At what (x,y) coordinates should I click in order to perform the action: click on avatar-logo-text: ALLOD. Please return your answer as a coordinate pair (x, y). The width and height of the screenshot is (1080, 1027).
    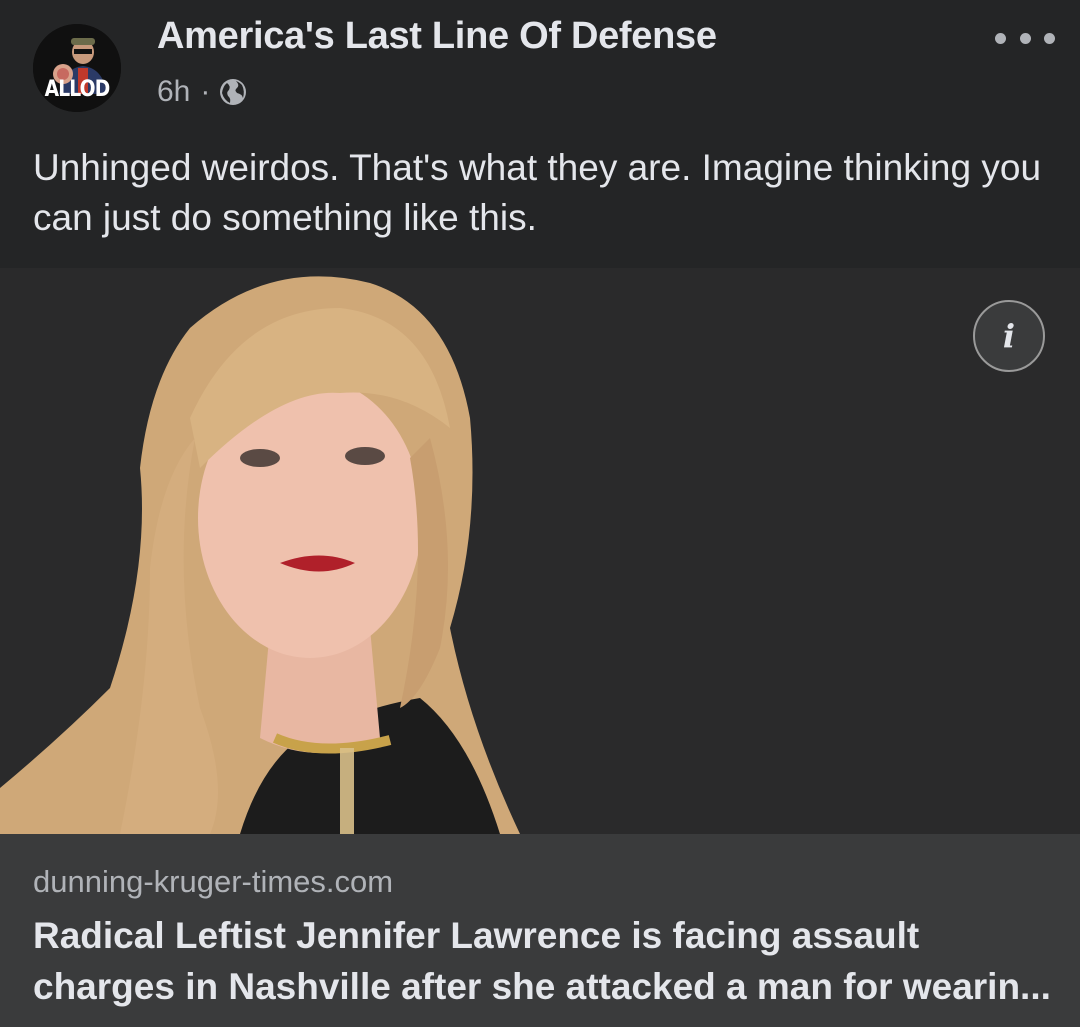
    Looking at the image, I should click on (77, 89).